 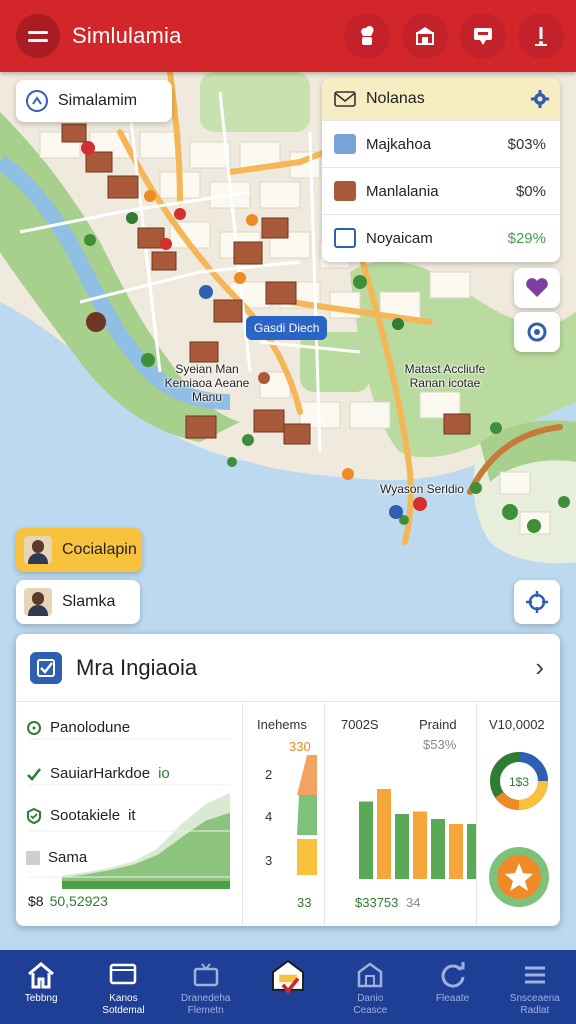 I want to click on user-chip: Cocialapin, so click(x=79, y=550).